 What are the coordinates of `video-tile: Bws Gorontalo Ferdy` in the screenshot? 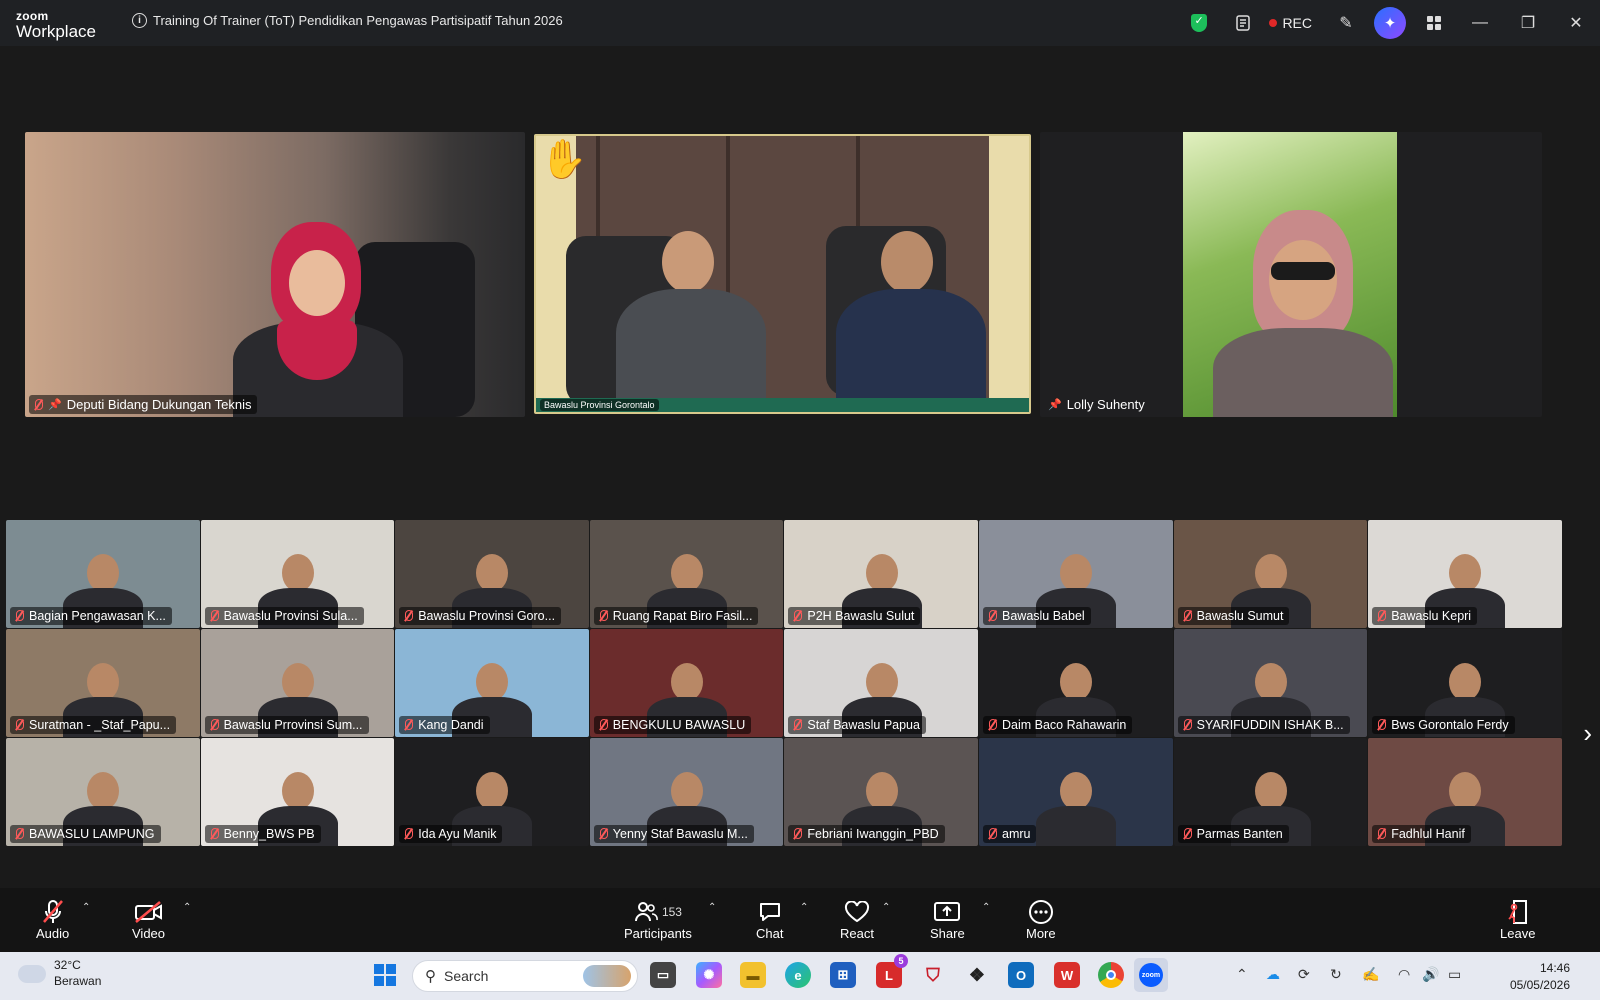 It's located at (1465, 683).